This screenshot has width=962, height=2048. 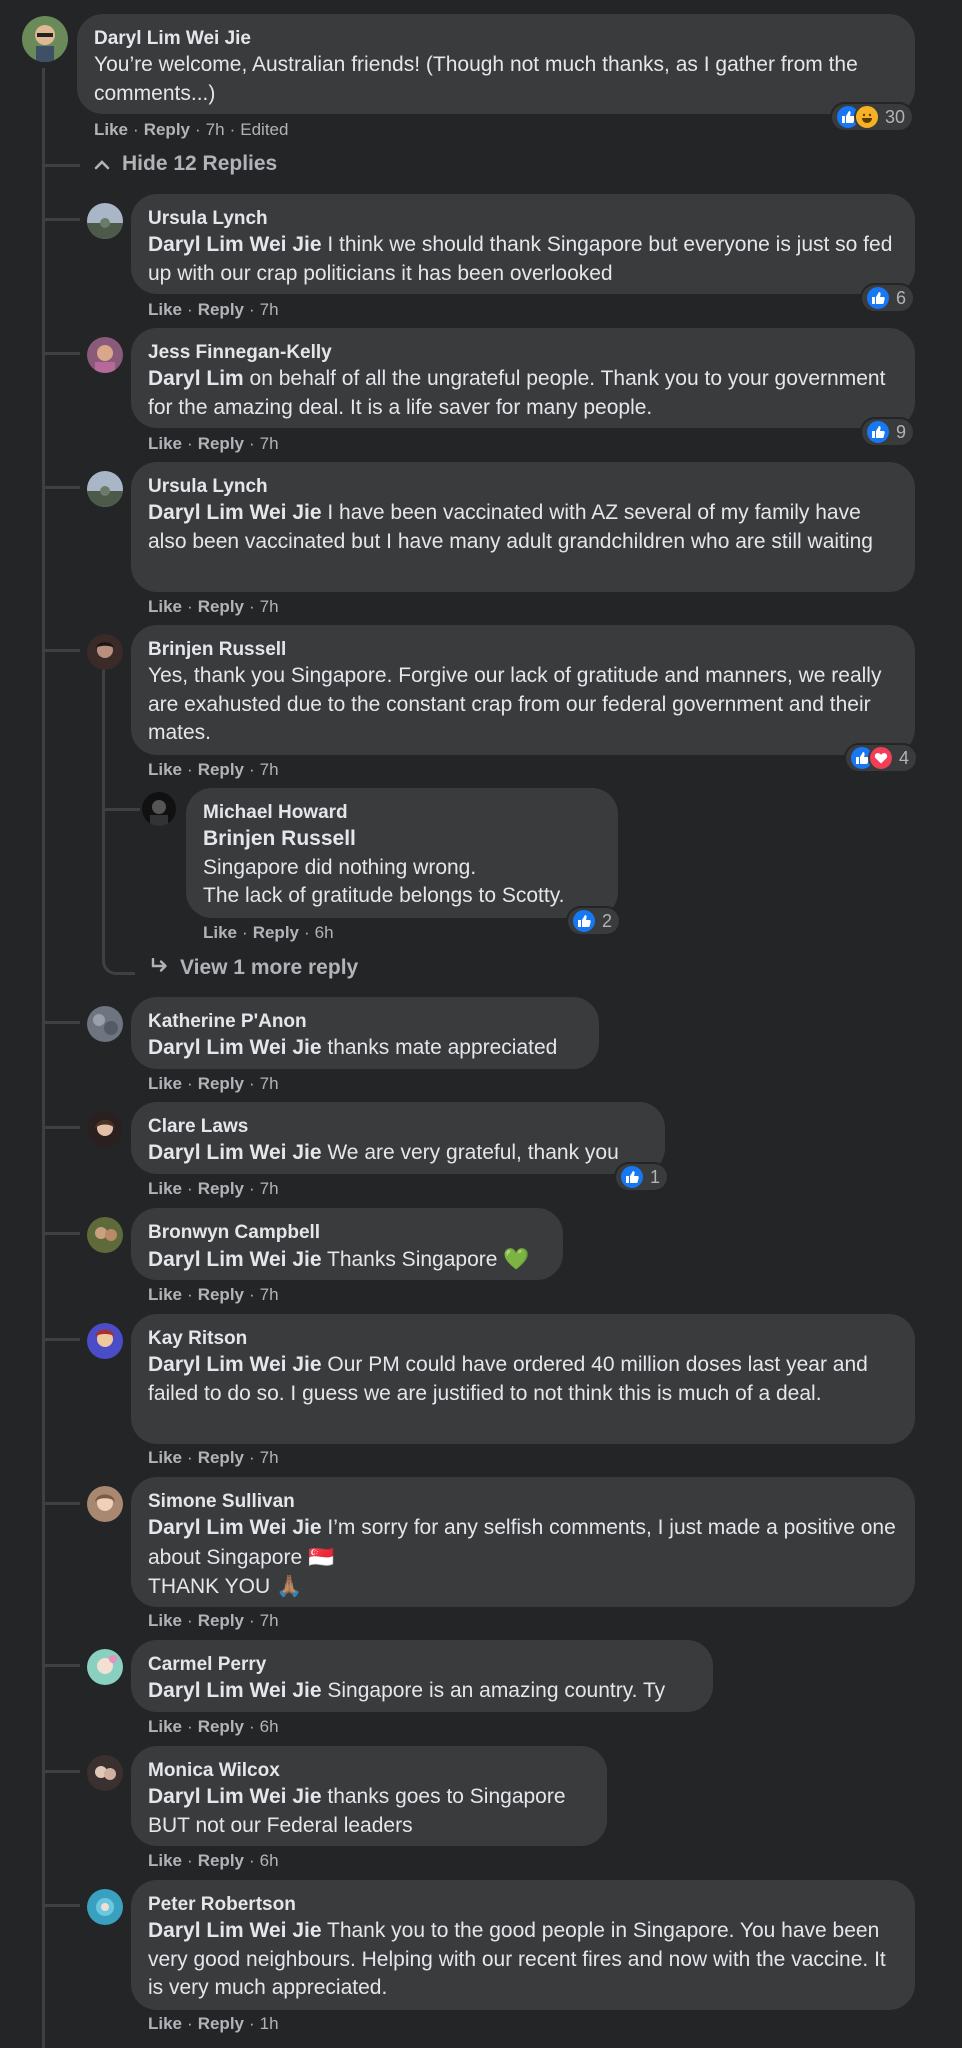 What do you see at coordinates (523, 353) in the screenshot?
I see `comment-author: Jess Finnegan-Kelly` at bounding box center [523, 353].